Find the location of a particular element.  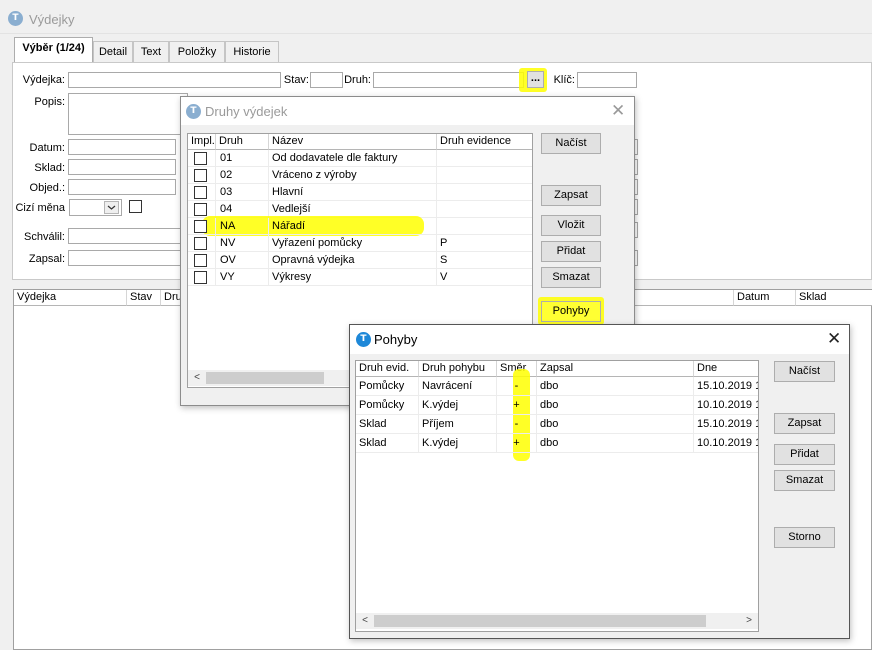

pohyby-cell-dne: 10.10.2019 1 is located at coordinates (726, 405).